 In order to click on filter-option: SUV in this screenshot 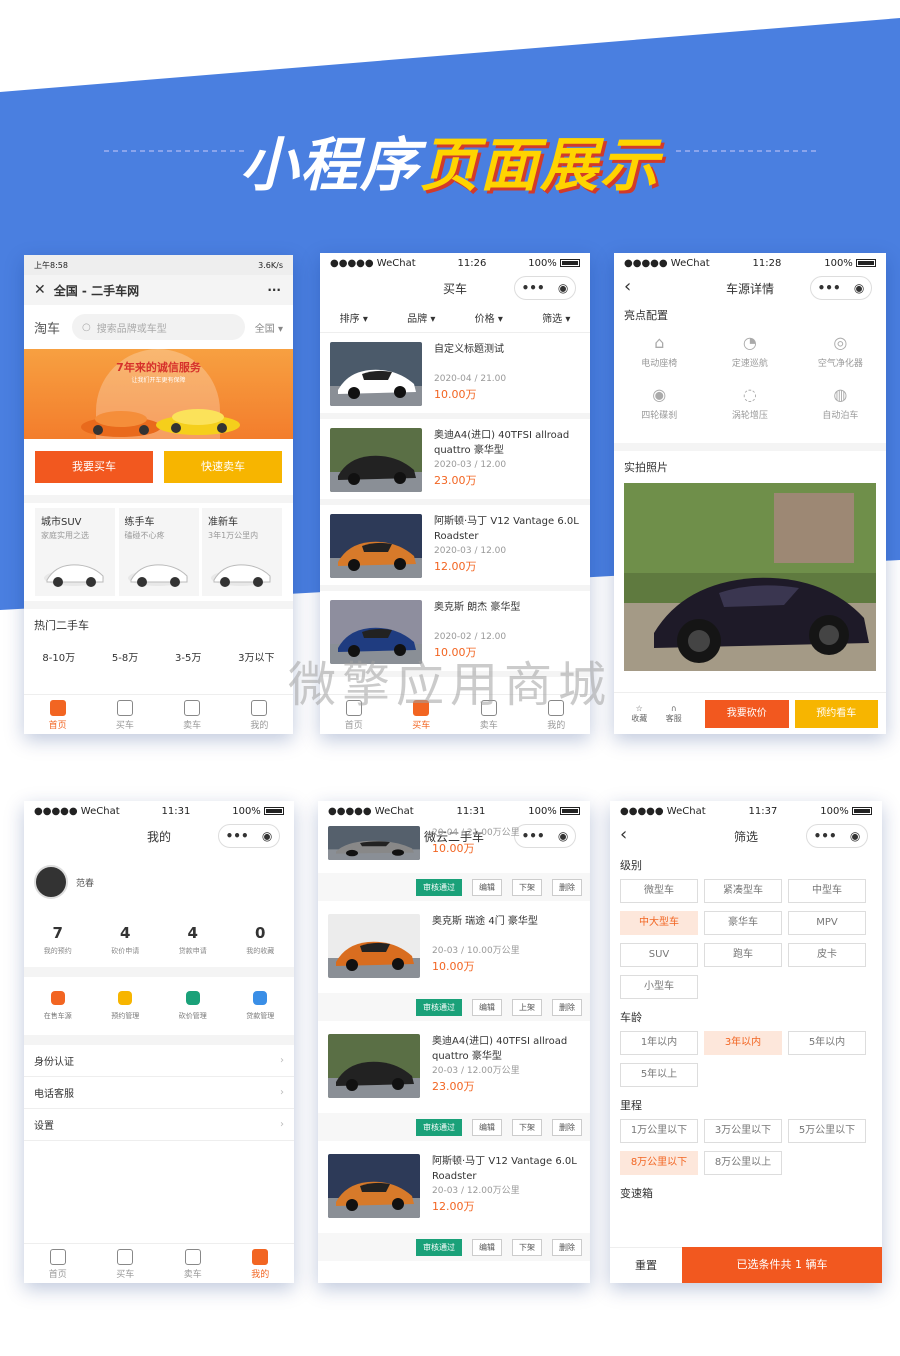, I will do `click(659, 955)`.